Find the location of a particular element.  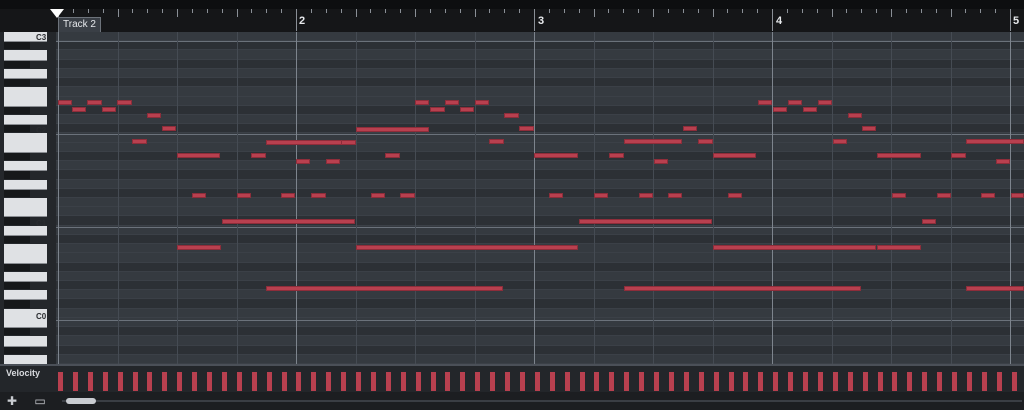

timeline-ruler: 2 3 4 5 Track 2 is located at coordinates (512, 16).